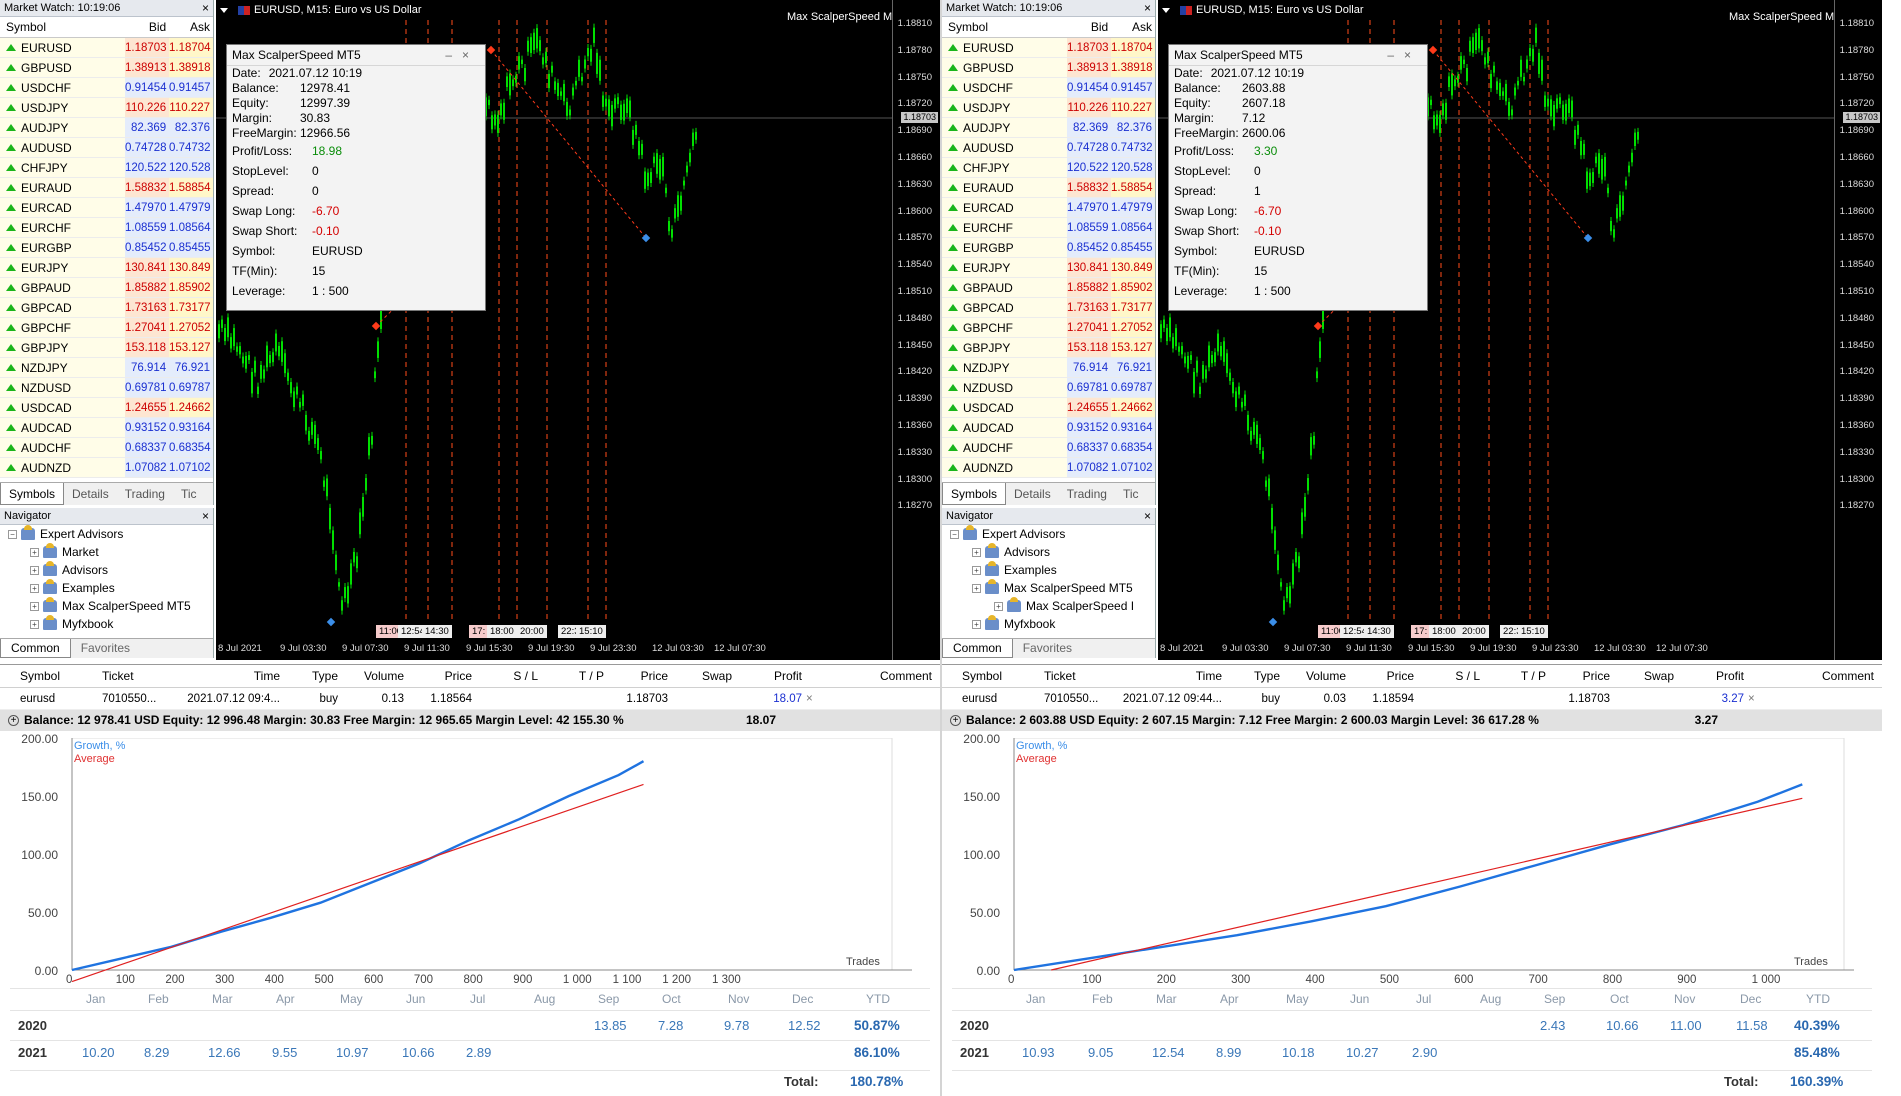 This screenshot has height=1096, width=1901. Describe the element at coordinates (35, 648) in the screenshot. I see `tab-common: Common` at that location.